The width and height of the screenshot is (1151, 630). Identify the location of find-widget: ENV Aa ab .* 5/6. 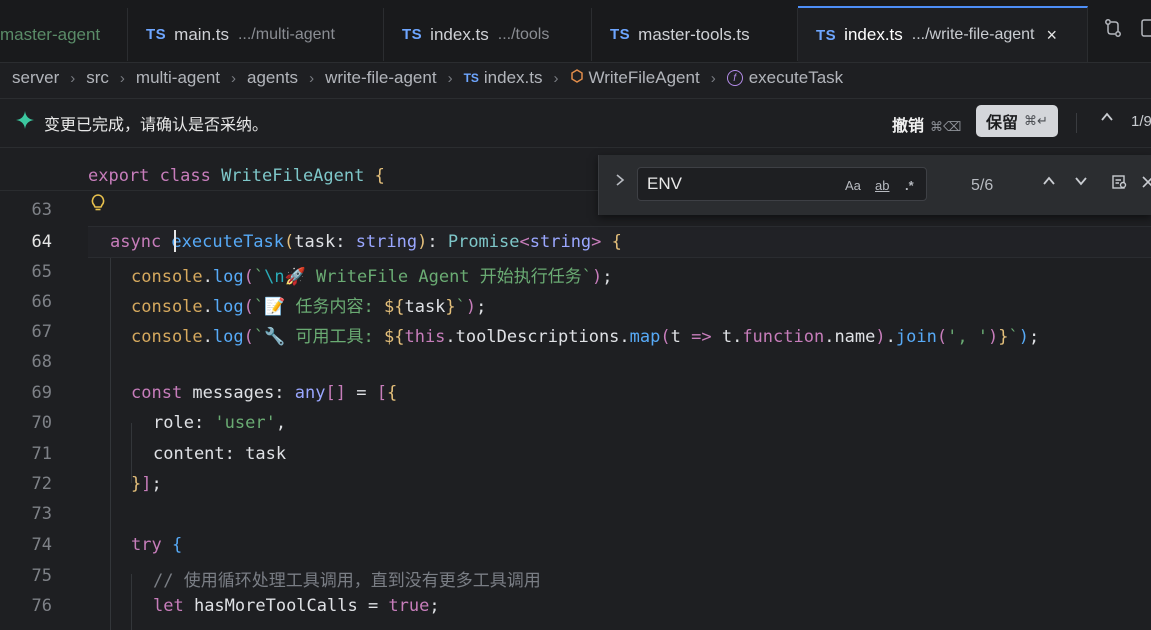
(874, 185).